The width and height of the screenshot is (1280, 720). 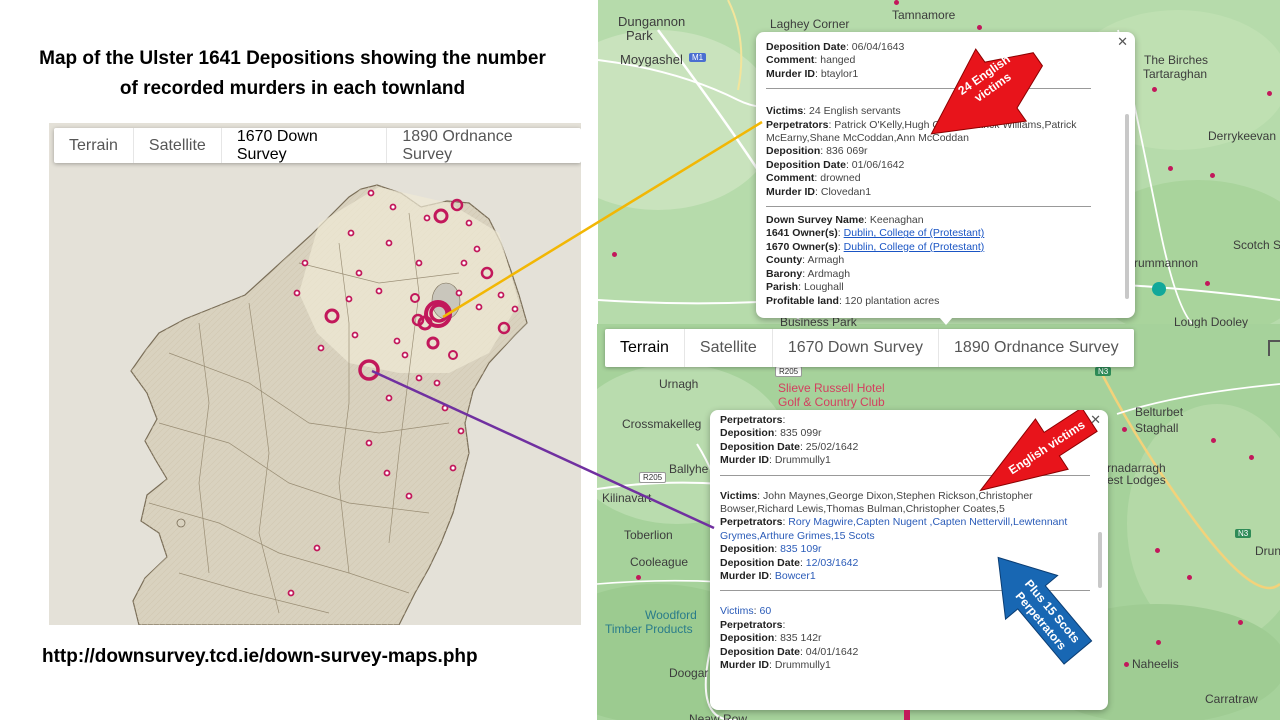 What do you see at coordinates (1122, 42) in the screenshot?
I see `close-icon: ✕` at bounding box center [1122, 42].